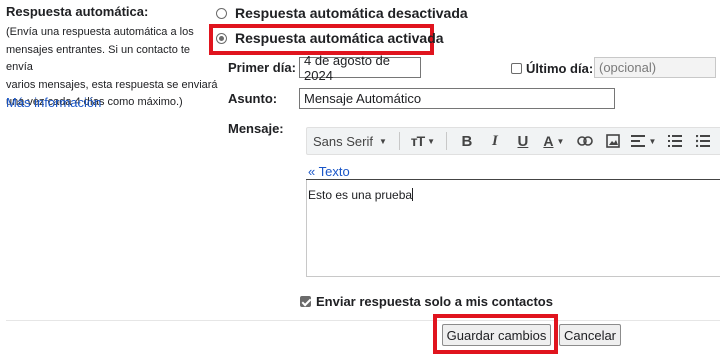 This screenshot has height=357, width=720. Describe the element at coordinates (262, 67) in the screenshot. I see `first-day-label: Primer día:` at that location.